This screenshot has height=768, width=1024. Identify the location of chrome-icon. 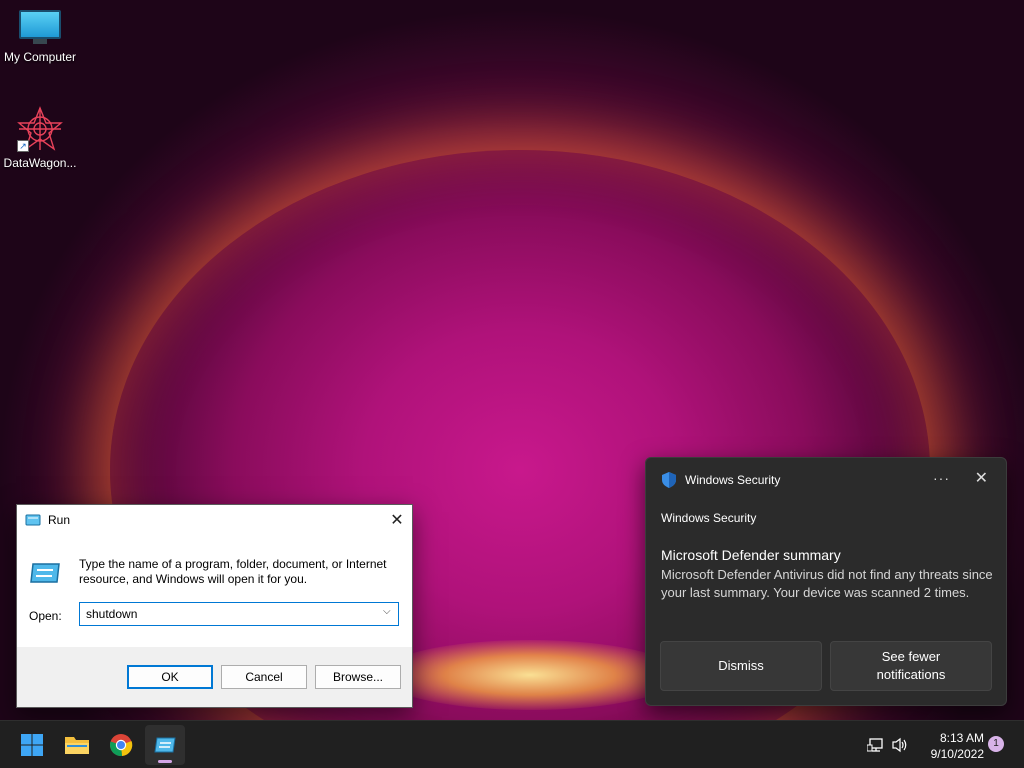
(121, 745).